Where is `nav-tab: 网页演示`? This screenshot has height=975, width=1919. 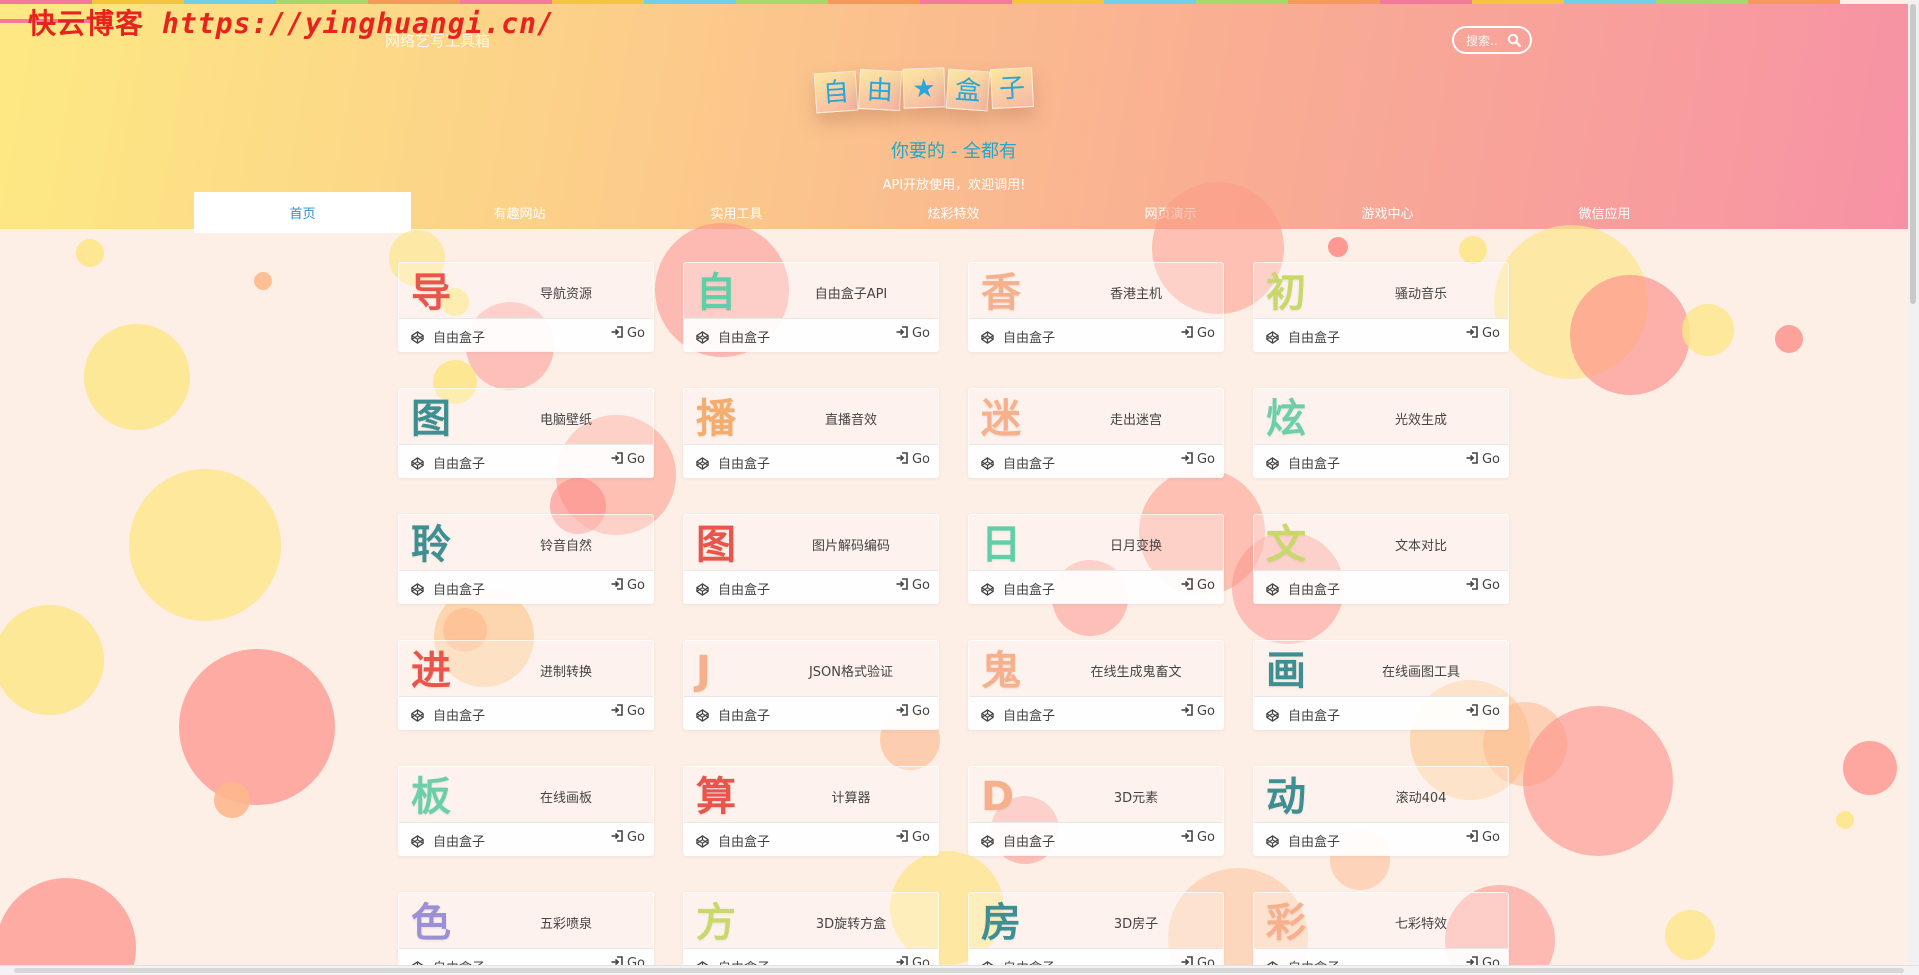 nav-tab: 网页演示 is located at coordinates (1170, 212).